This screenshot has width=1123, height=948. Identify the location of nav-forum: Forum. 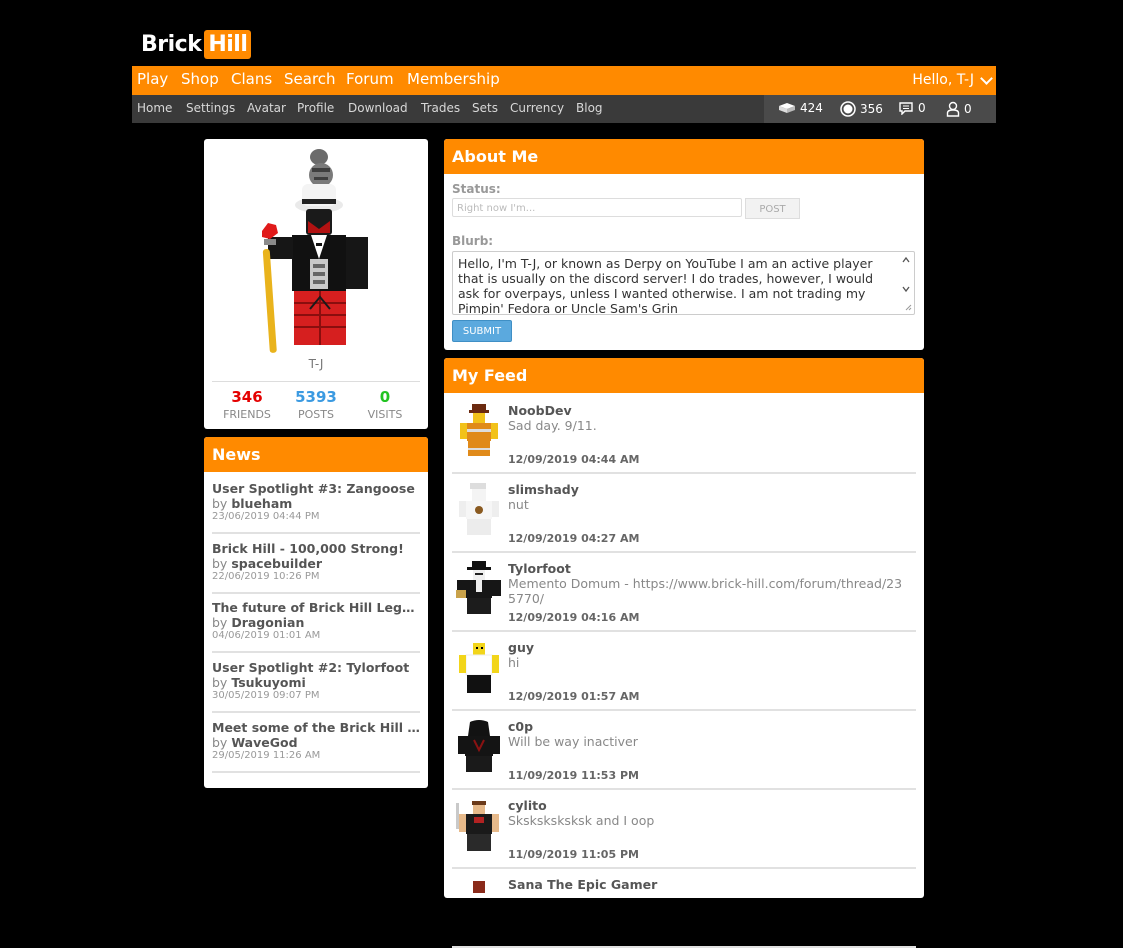
(370, 79).